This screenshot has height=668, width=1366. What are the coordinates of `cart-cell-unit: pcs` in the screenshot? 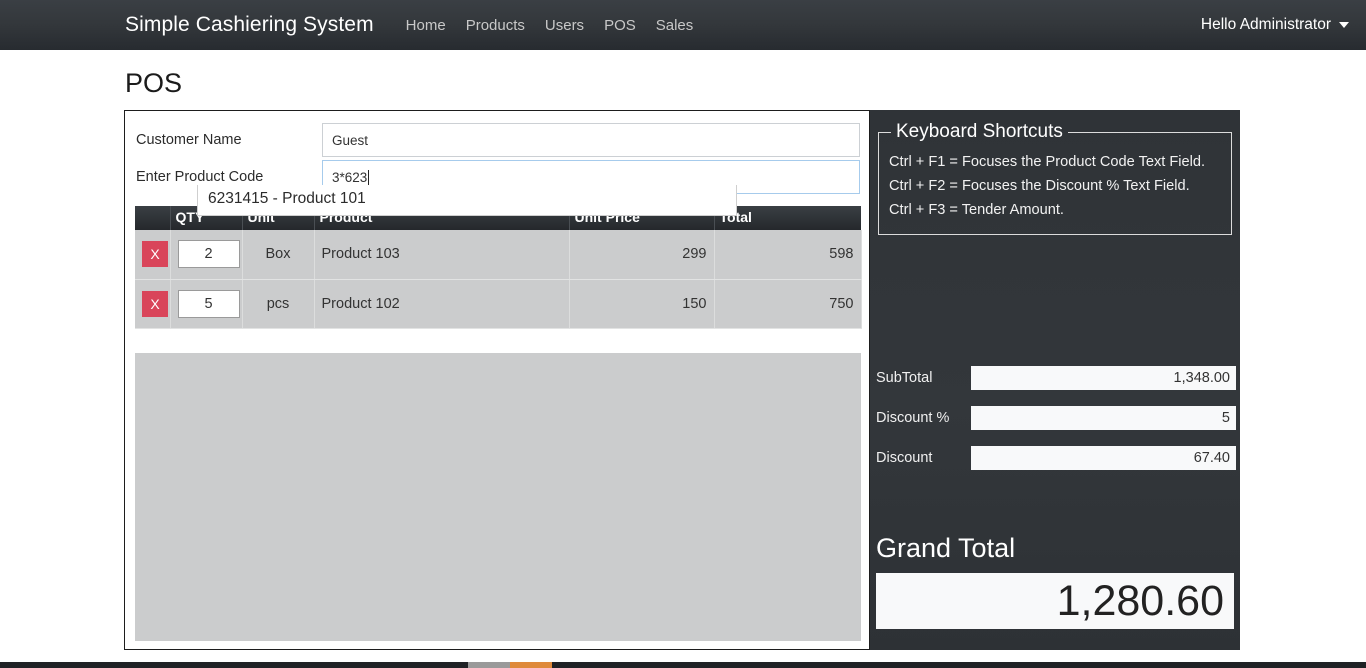 It's located at (278, 304).